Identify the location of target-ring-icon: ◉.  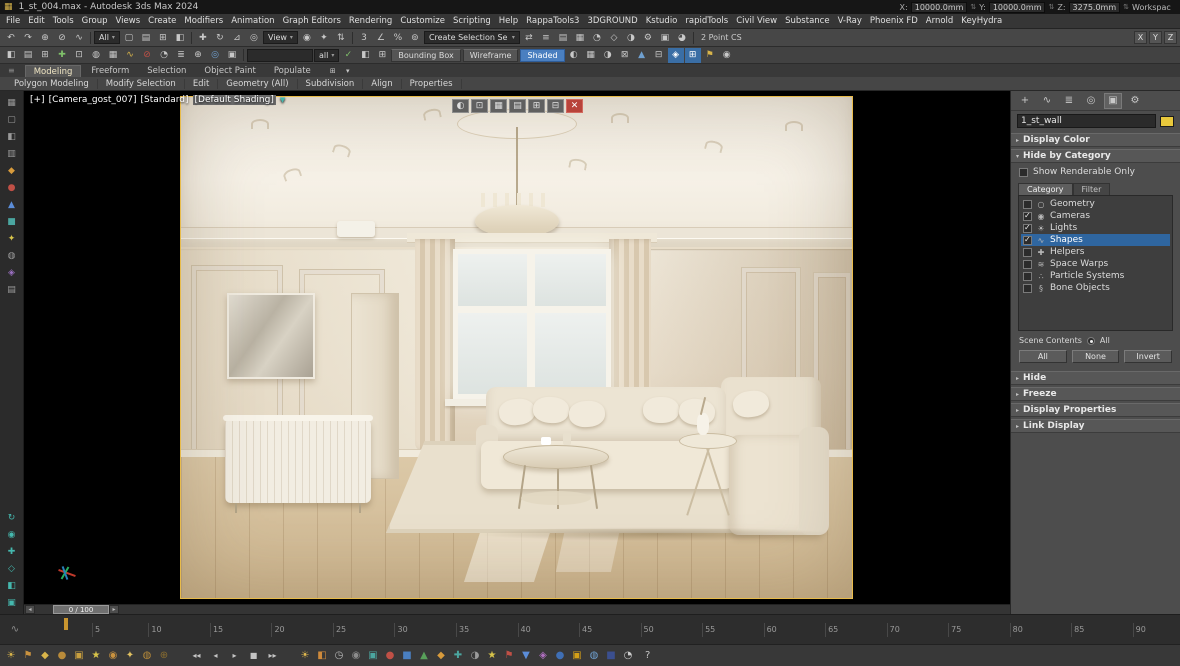
(12, 534).